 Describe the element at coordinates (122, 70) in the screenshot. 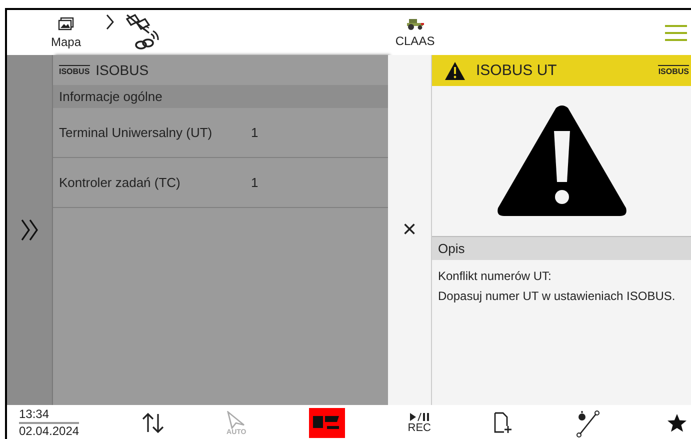

I see `panel-title: ISOBUS` at that location.